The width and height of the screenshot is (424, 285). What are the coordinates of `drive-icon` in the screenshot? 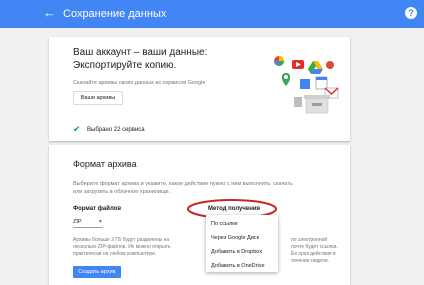 It's located at (315, 67).